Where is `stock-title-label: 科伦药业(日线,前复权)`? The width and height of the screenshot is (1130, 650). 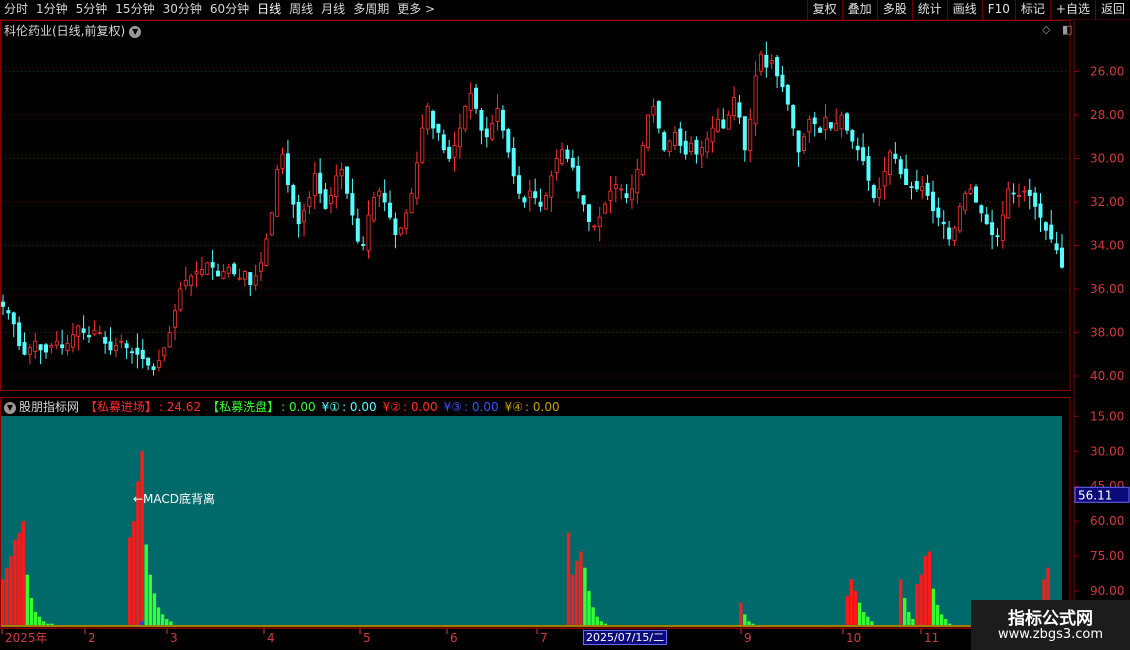 stock-title-label: 科伦药业(日线,前复权) is located at coordinates (65, 31).